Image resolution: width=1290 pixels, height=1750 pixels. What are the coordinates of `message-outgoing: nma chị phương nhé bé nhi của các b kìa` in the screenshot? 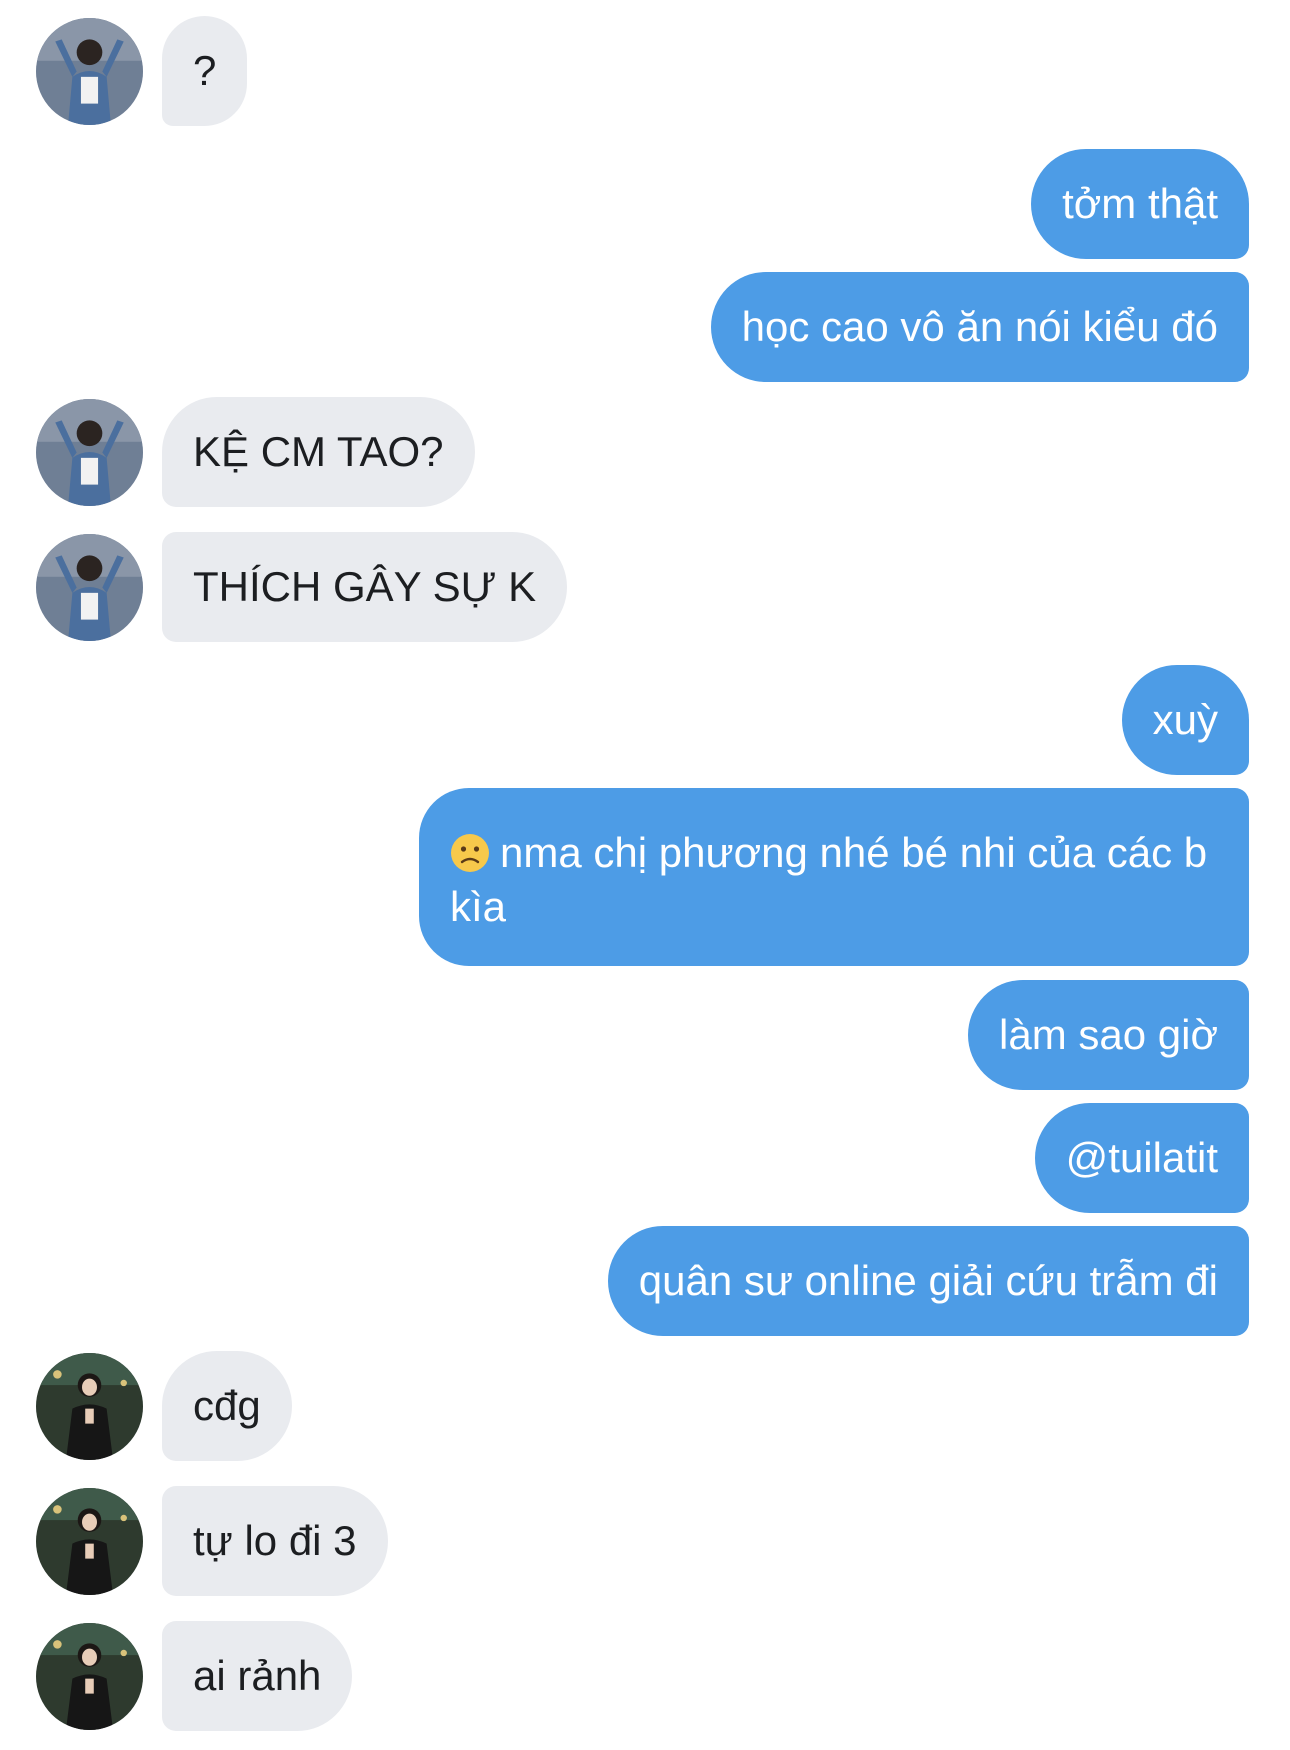 It's located at (834, 877).